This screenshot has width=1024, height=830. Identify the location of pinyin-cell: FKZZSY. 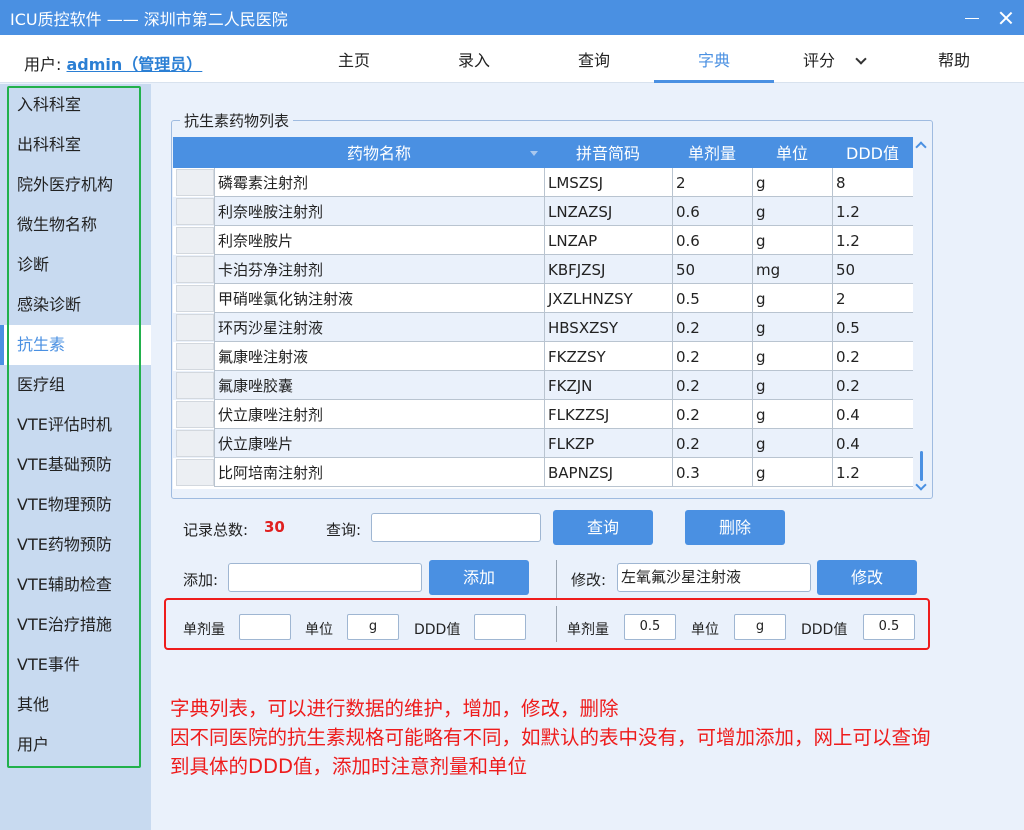
(608, 356).